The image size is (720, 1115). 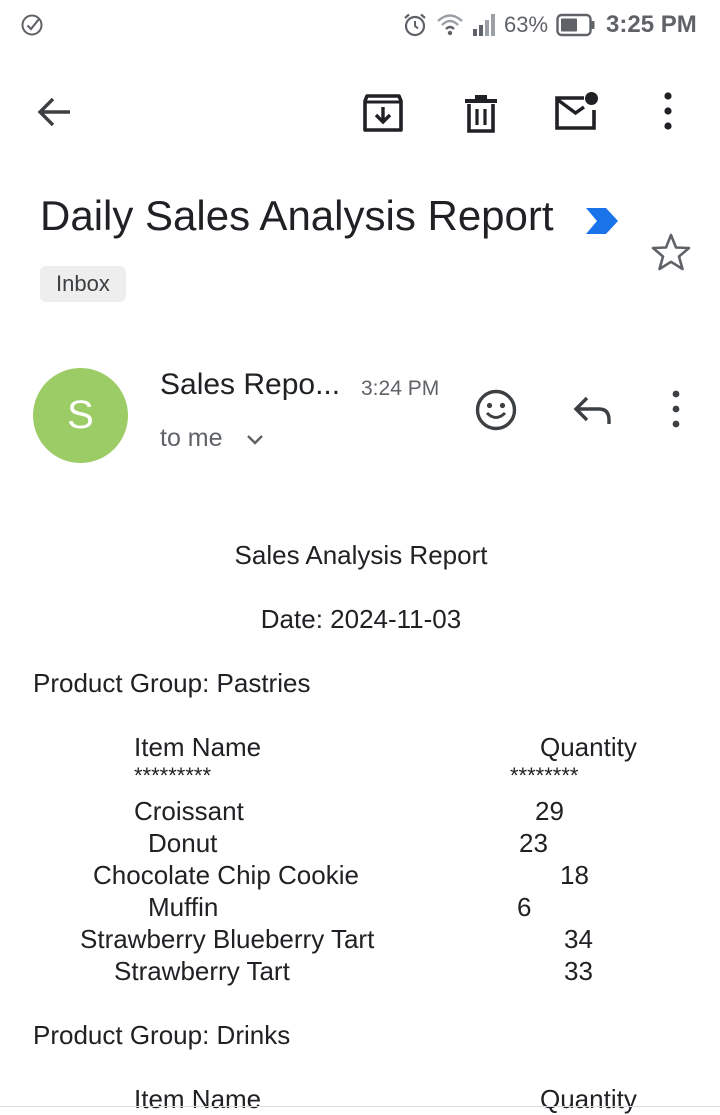 What do you see at coordinates (578, 971) in the screenshot?
I see `item-quantity: 33` at bounding box center [578, 971].